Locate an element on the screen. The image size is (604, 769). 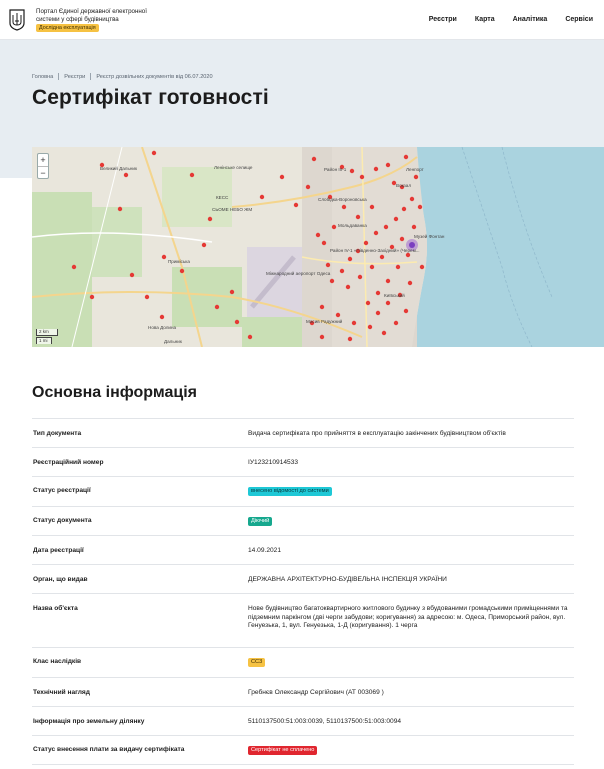
map-label: Великий Дальник is located at coordinates (119, 168).